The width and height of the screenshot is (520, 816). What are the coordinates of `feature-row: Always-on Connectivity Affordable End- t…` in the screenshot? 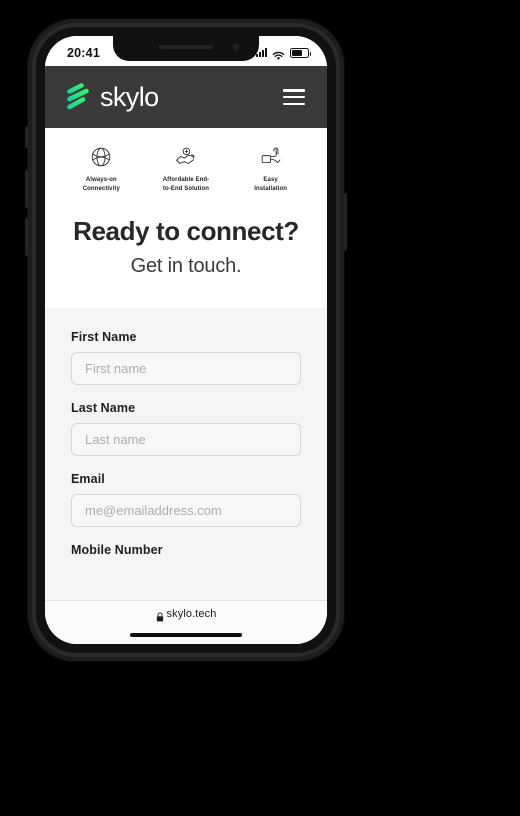 It's located at (186, 165).